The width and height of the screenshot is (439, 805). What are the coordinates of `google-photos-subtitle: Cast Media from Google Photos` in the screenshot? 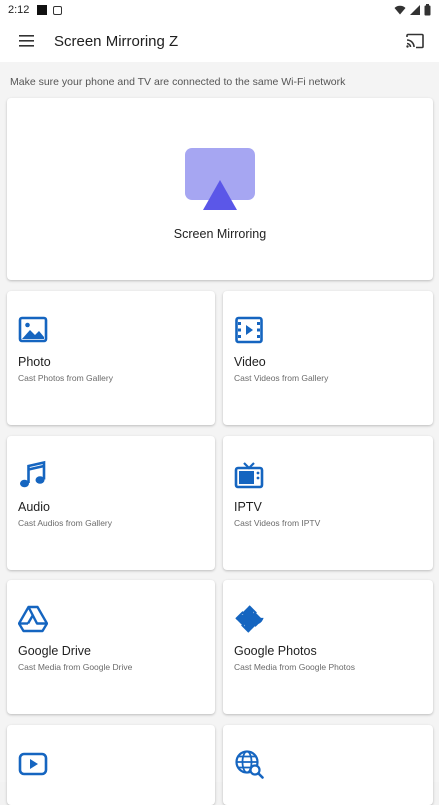 It's located at (294, 667).